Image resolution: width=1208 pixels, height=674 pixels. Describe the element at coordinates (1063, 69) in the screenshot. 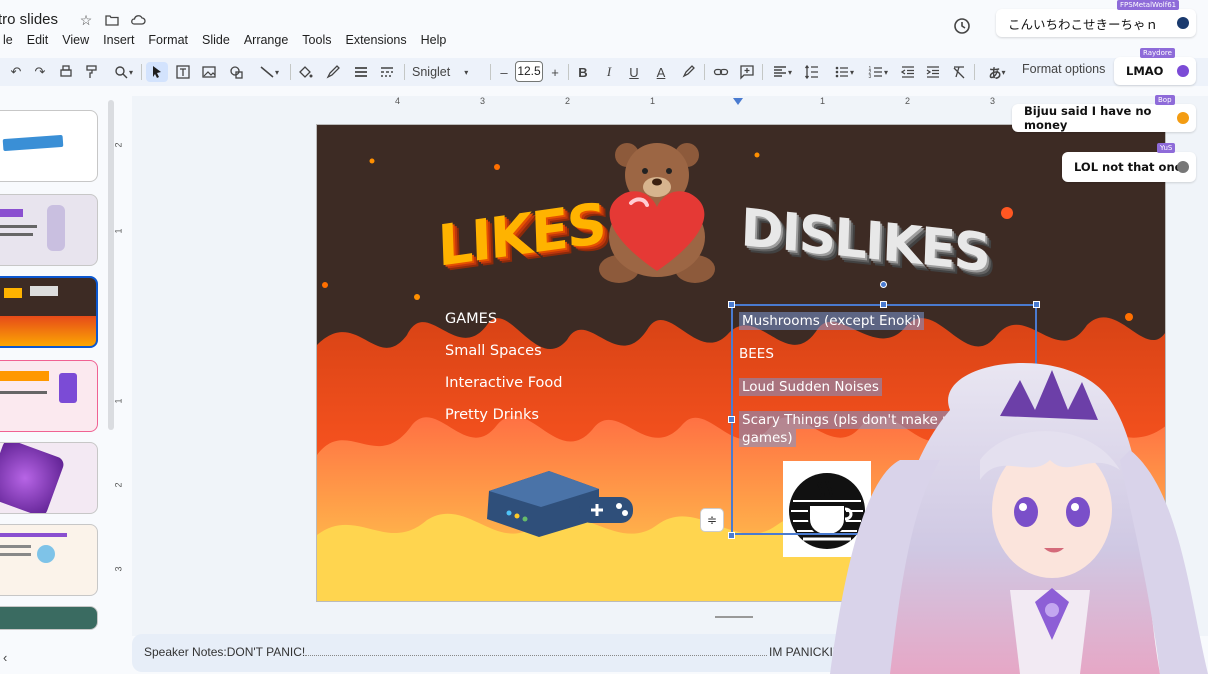

I see `format-options-button: Format options` at that location.